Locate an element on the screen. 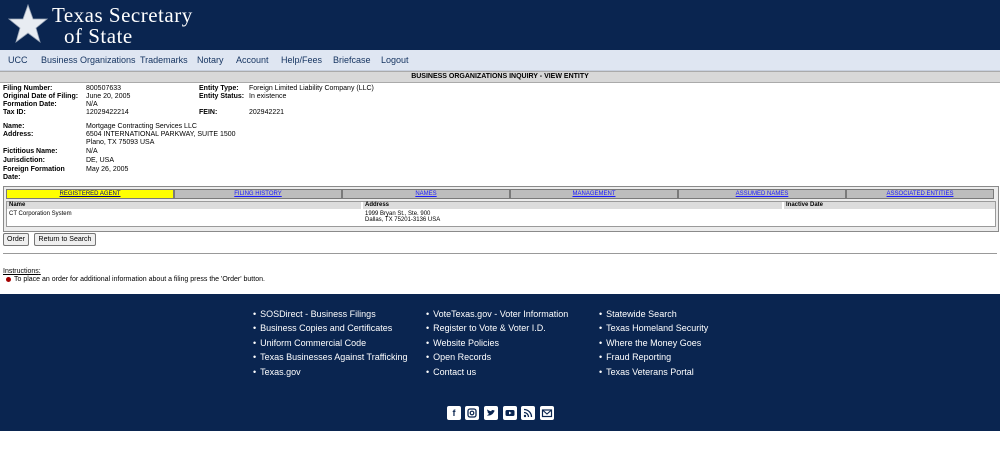  foreign-formation-label-date: Date: is located at coordinates (12, 177).